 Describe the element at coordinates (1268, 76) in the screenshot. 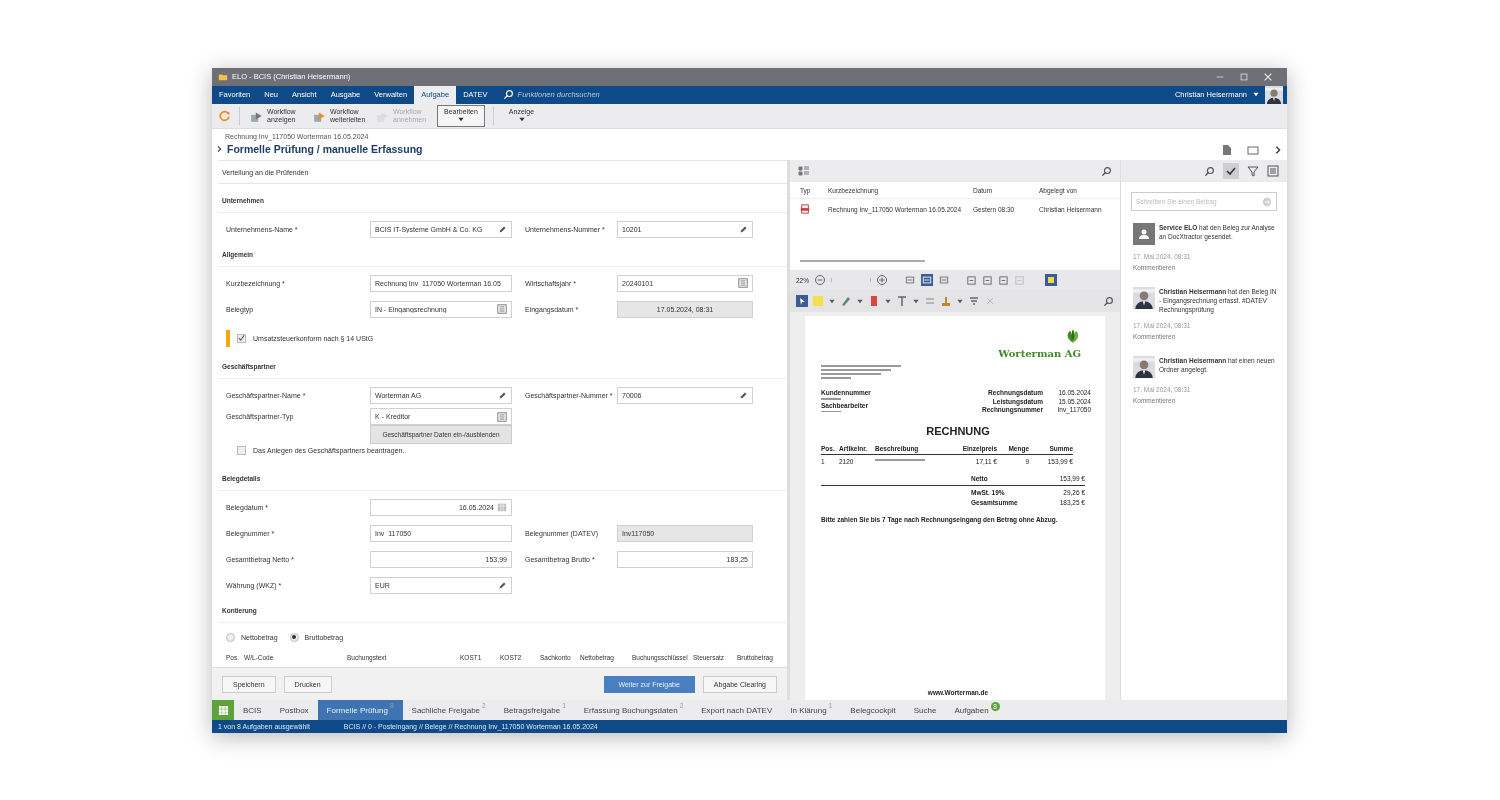

I see `close-icon` at that location.